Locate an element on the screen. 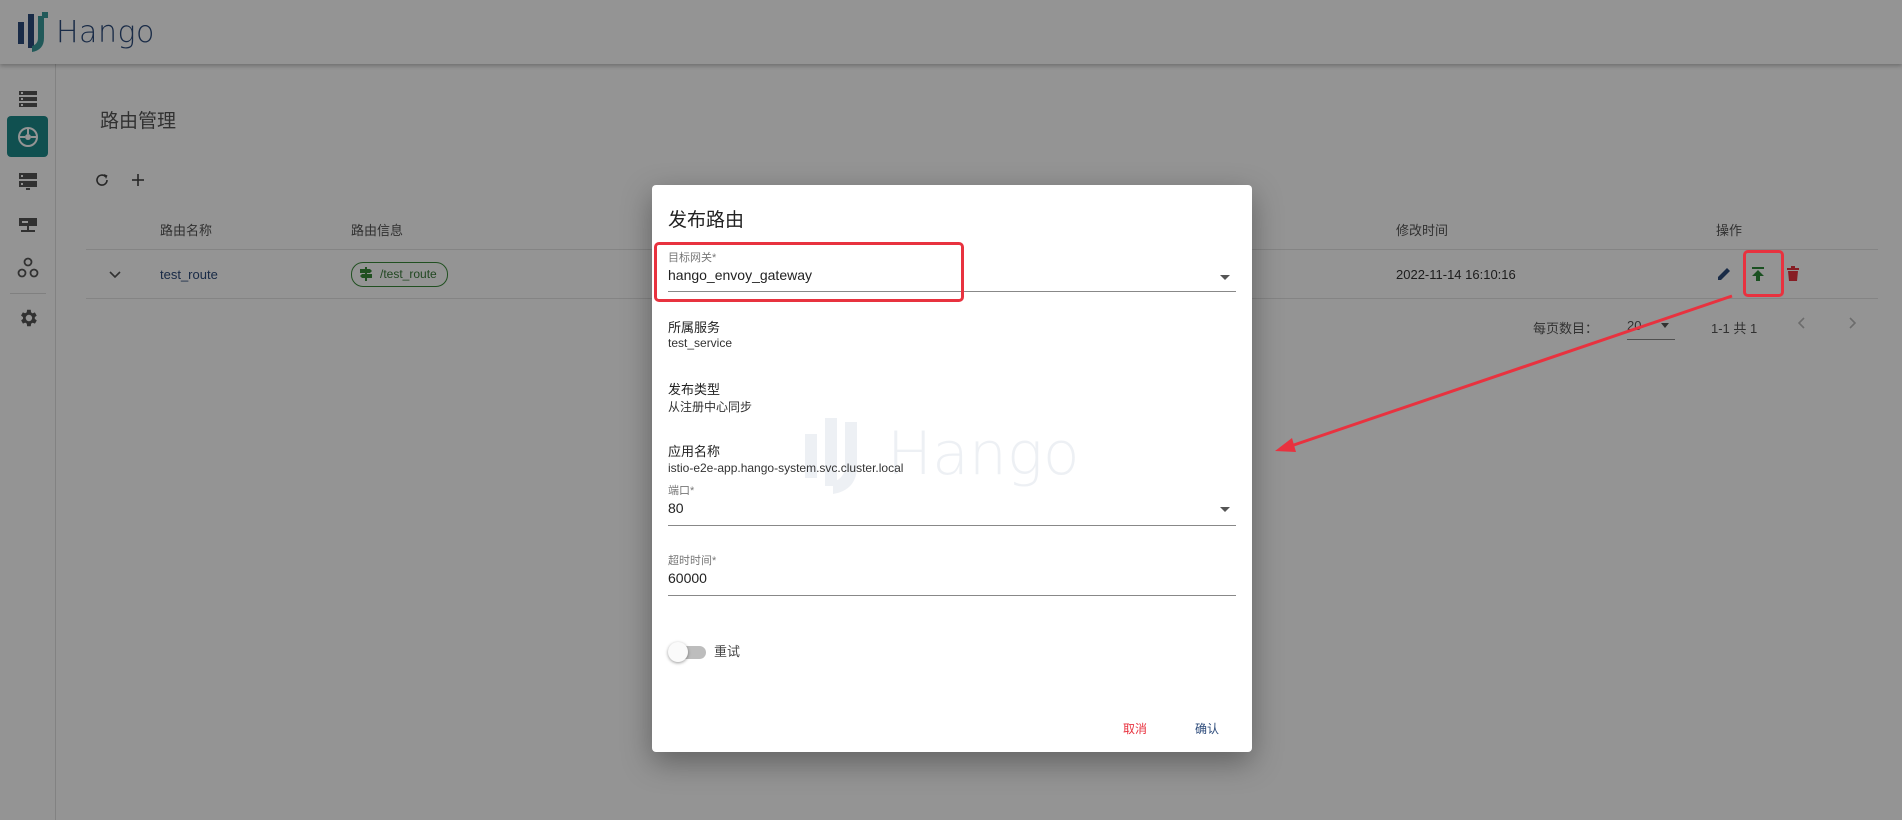 The height and width of the screenshot is (820, 1902). publish-type-label: 发布类型 is located at coordinates (694, 389).